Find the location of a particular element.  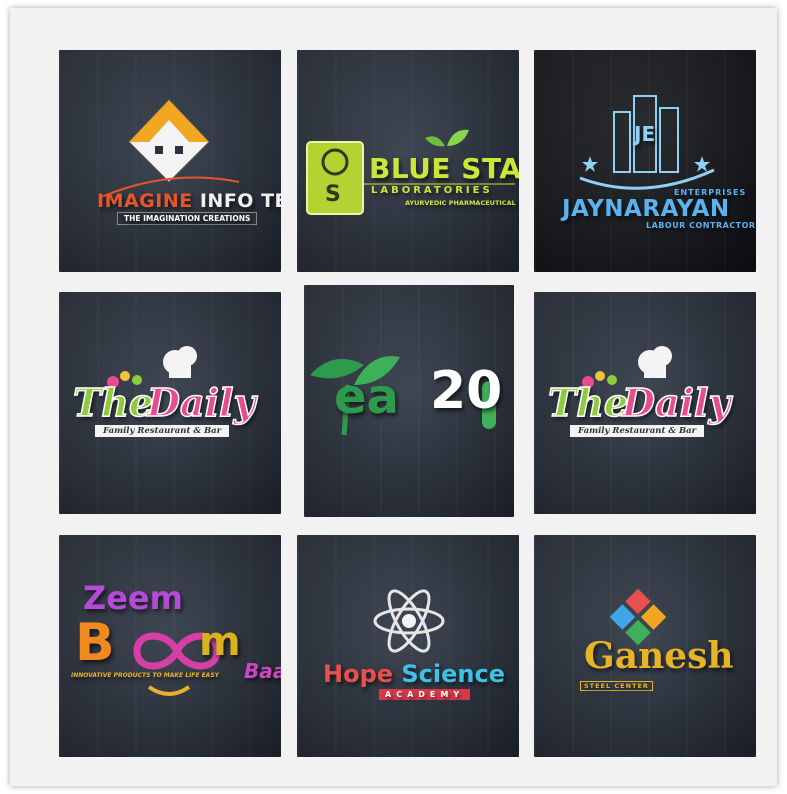

logo-letter-m: m is located at coordinates (220, 642).